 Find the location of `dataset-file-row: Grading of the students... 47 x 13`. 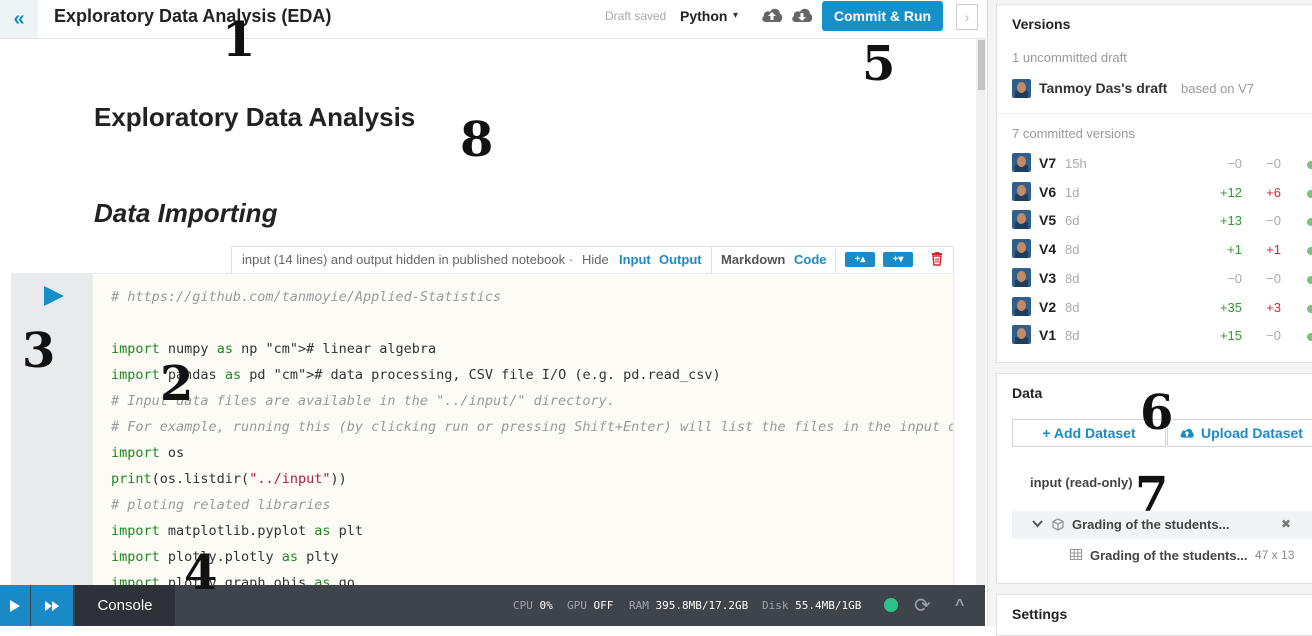

dataset-file-row: Grading of the students... 47 x 13 is located at coordinates (1162, 556).